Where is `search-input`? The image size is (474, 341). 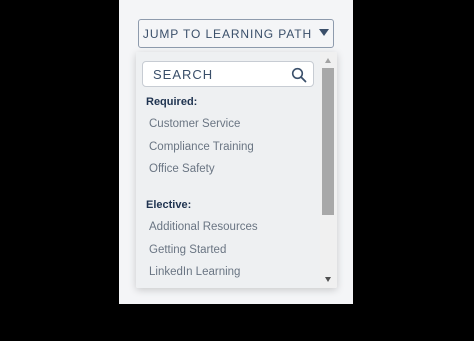
search-input is located at coordinates (218, 74).